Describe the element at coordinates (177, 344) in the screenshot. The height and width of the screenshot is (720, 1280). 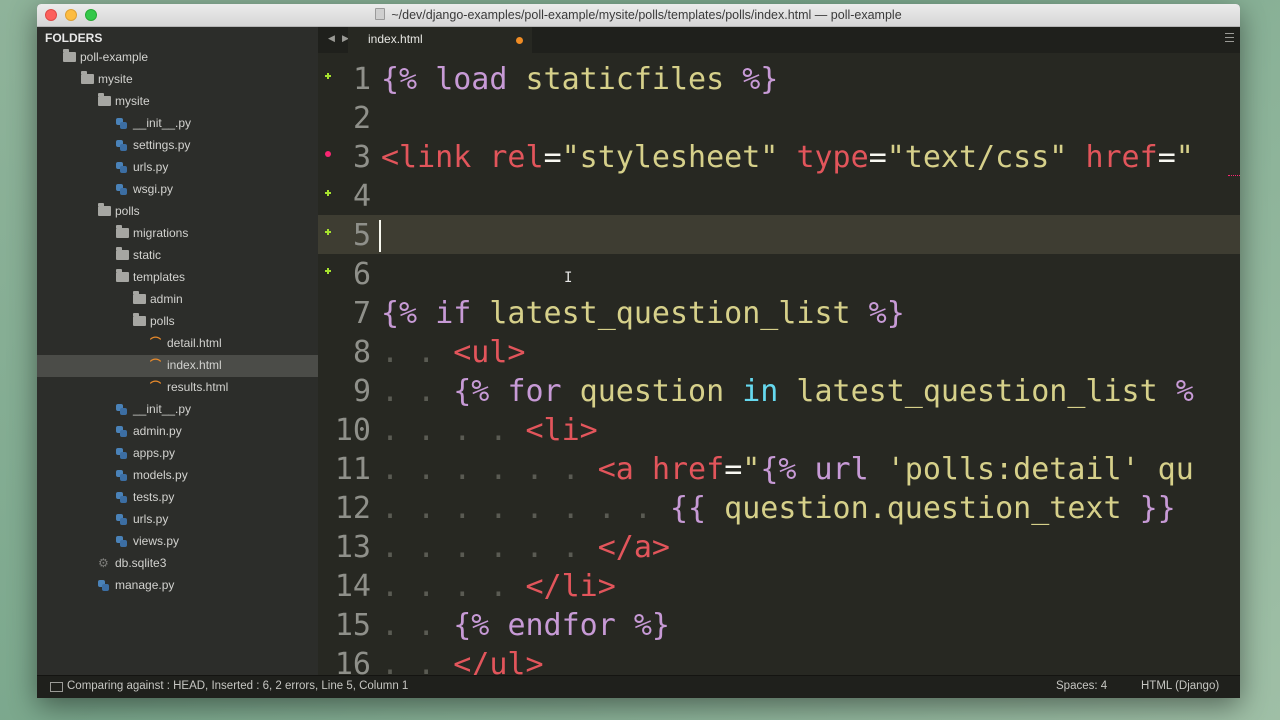
I see `sidebar-item: ⌒ detail.html` at that location.